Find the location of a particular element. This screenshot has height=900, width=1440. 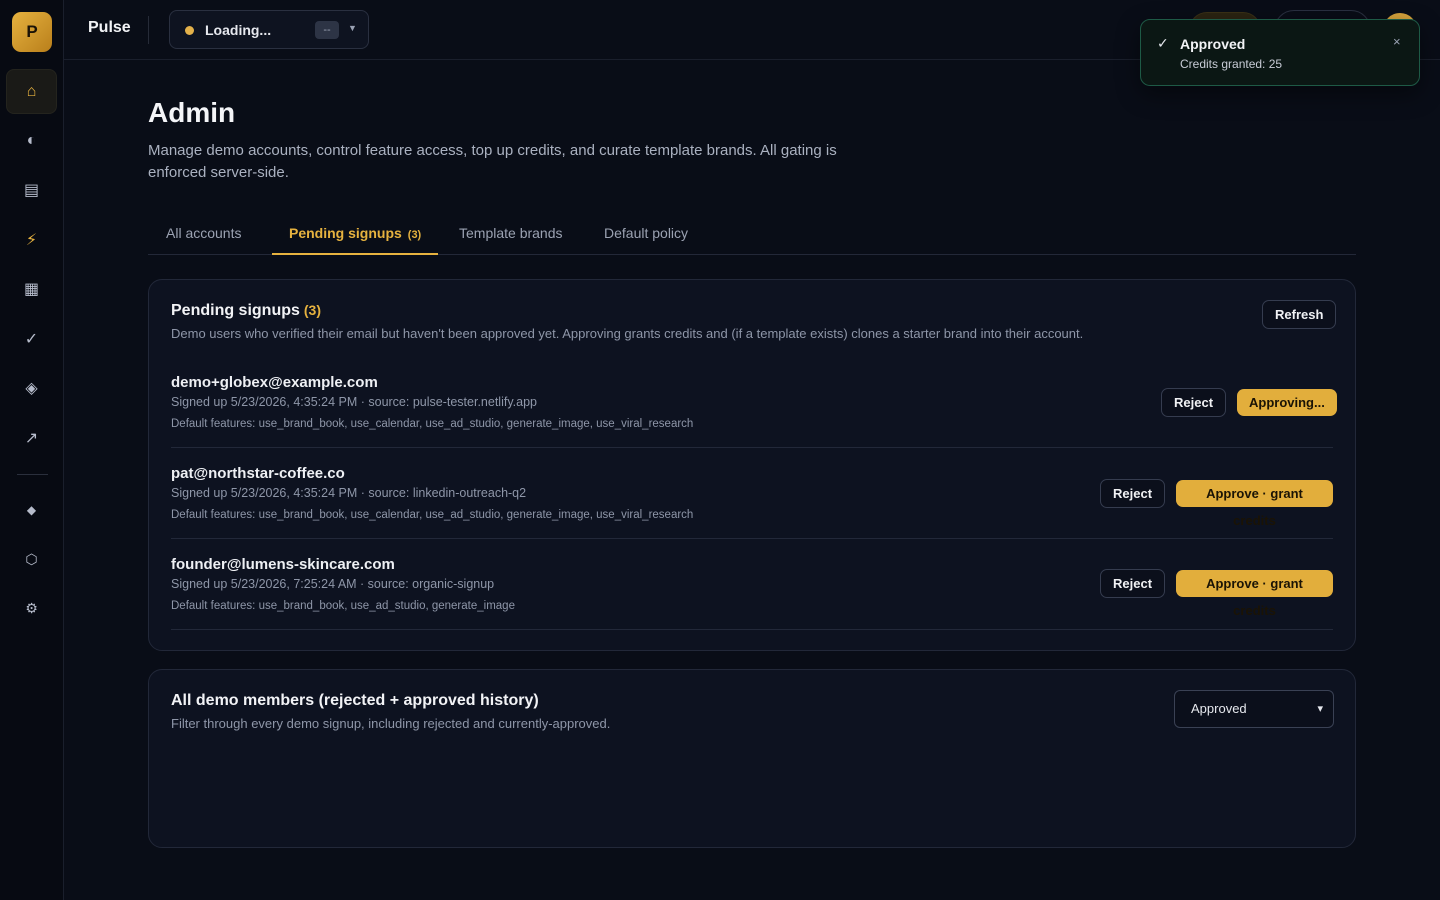

pending-title: Pending signups (3) is located at coordinates (246, 311).